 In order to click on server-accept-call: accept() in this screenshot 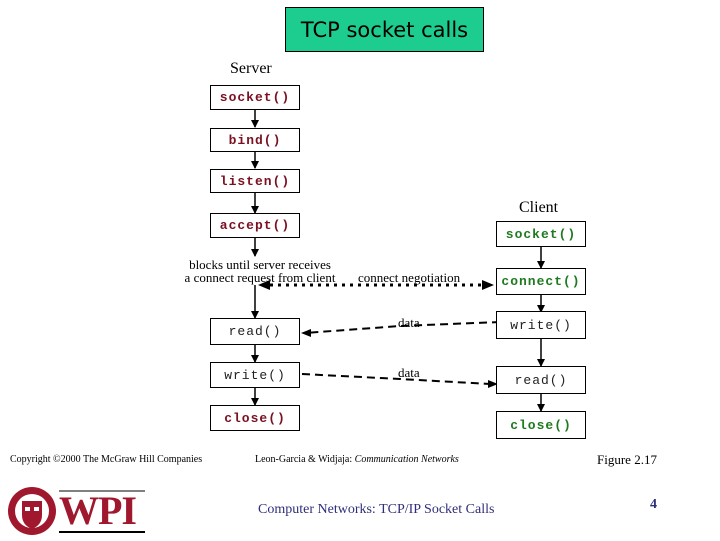, I will do `click(255, 225)`.